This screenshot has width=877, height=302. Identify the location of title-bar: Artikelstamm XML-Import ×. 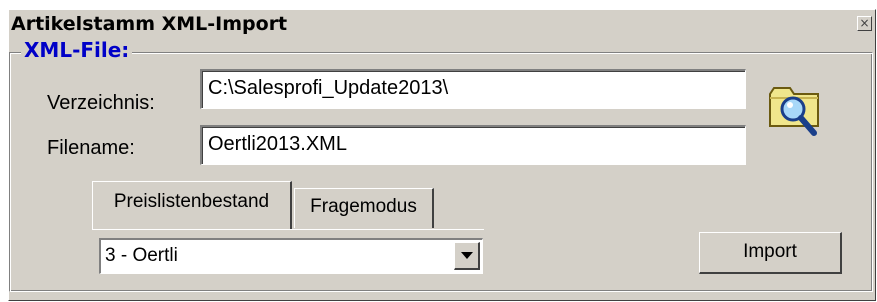
(442, 24).